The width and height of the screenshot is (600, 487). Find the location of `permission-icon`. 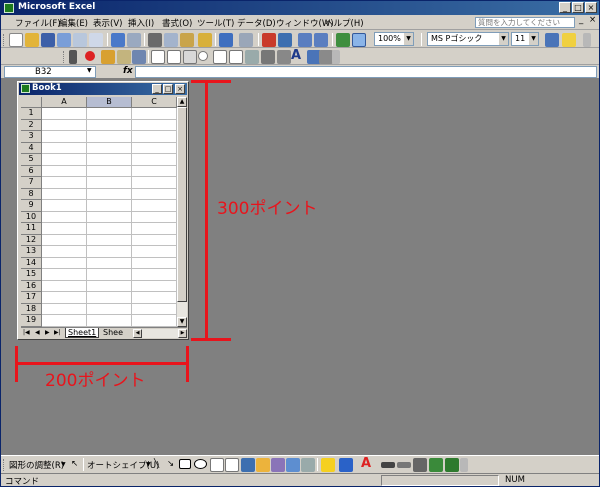

permission-icon is located at coordinates (64, 40).